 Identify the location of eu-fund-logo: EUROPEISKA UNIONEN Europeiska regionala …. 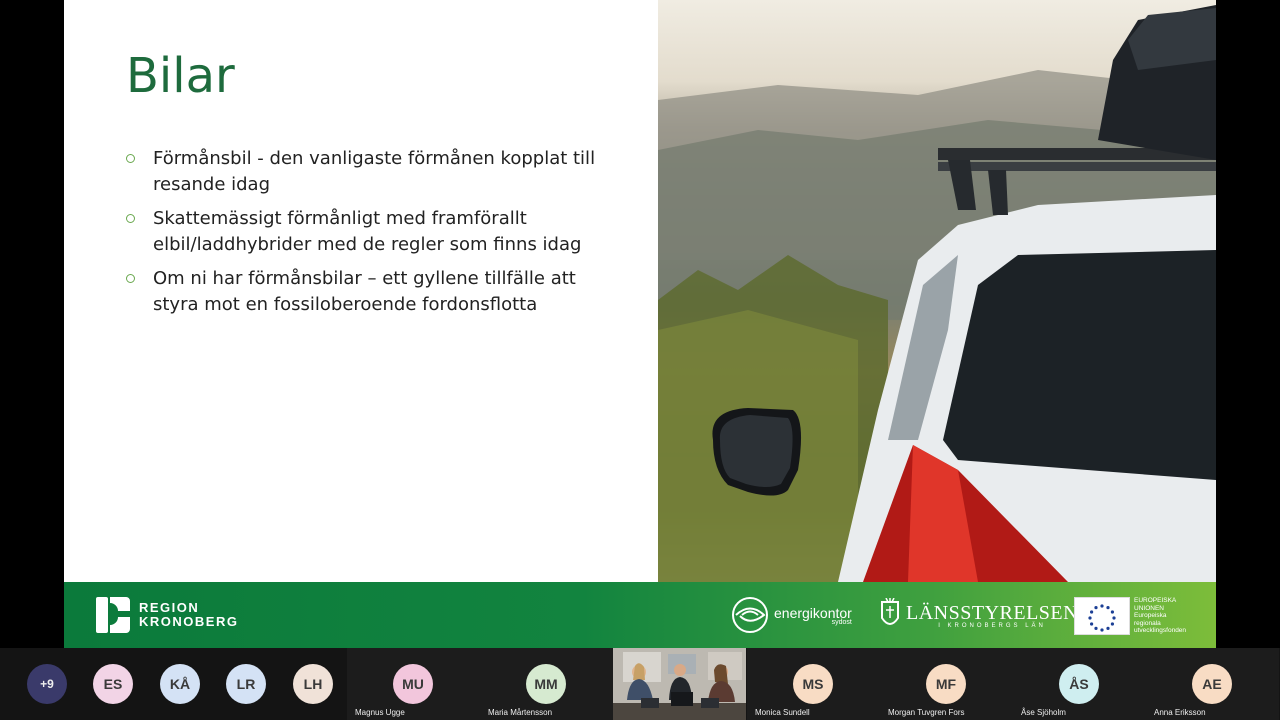
(1134, 616).